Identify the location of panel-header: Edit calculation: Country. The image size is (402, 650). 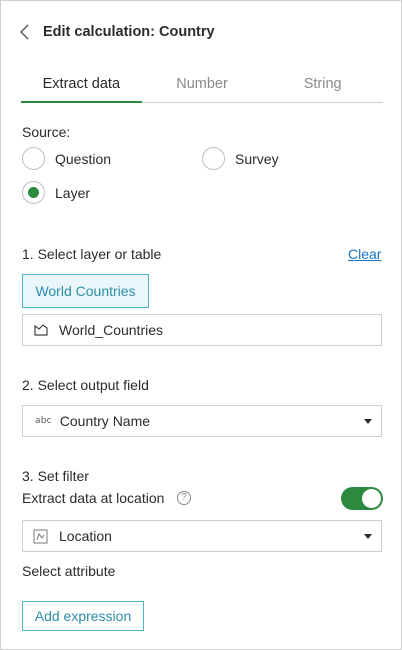
(117, 32).